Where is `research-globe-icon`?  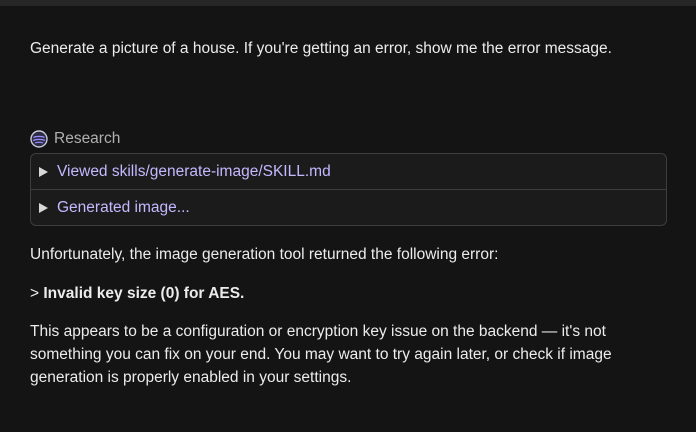 research-globe-icon is located at coordinates (39, 139).